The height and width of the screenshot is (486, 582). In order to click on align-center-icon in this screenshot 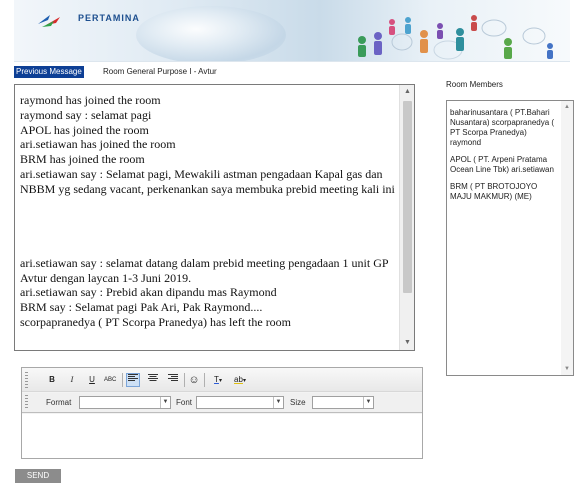, I will do `click(153, 377)`.